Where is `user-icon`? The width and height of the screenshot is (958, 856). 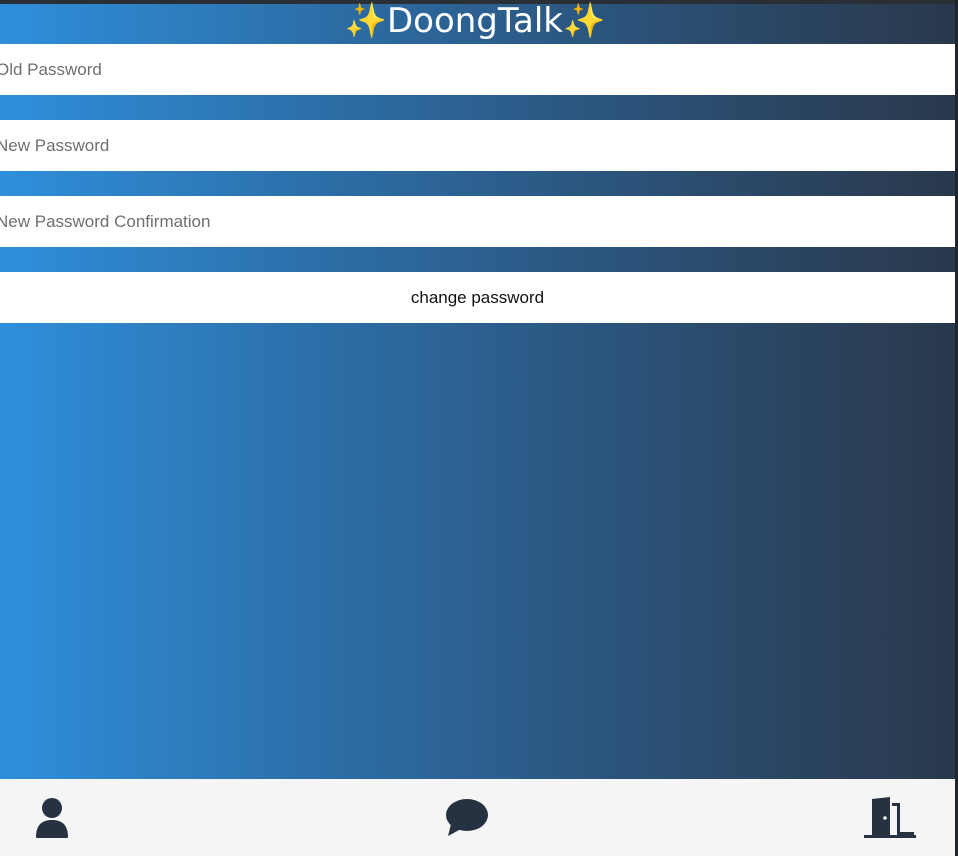 user-icon is located at coordinates (52, 817).